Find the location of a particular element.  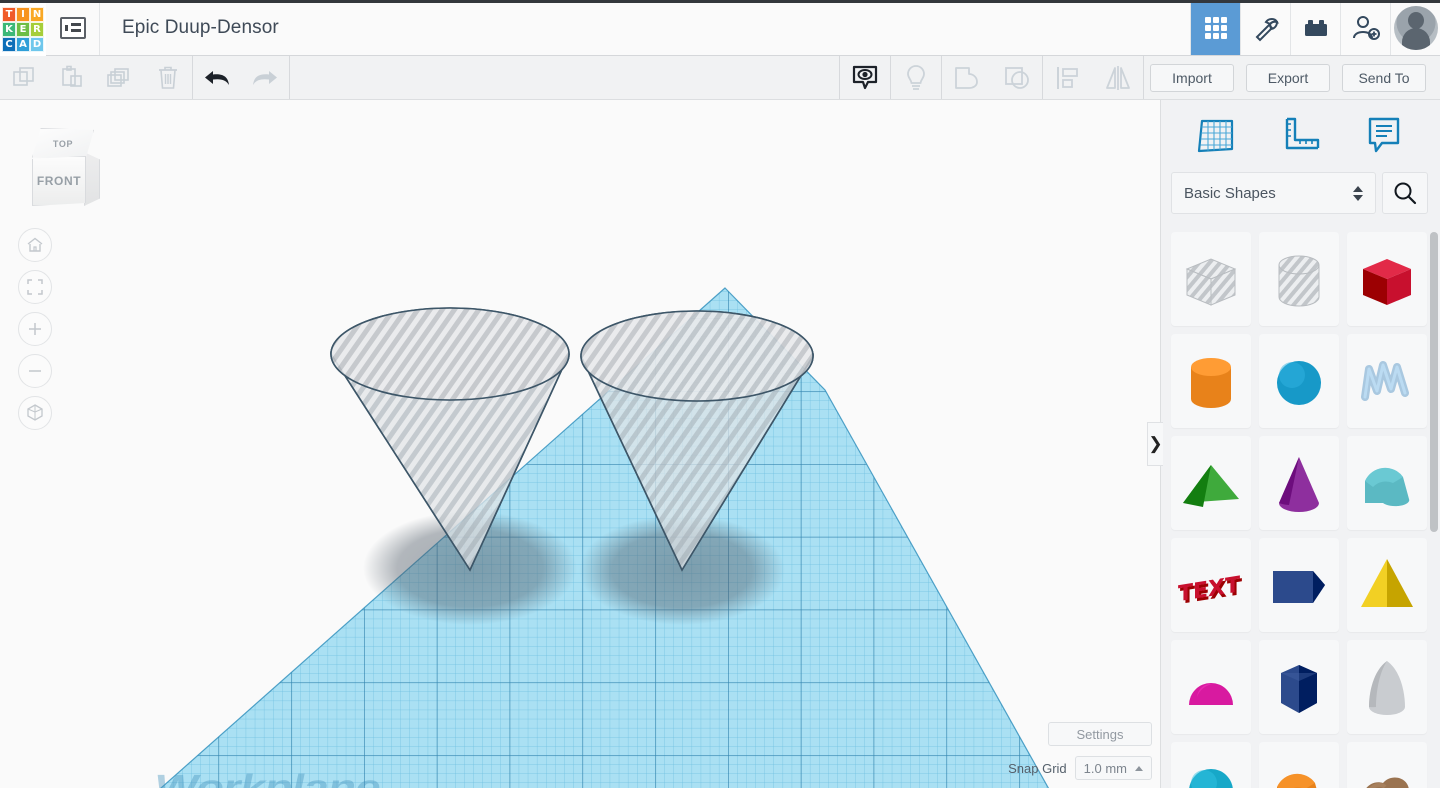

delete-button is located at coordinates (168, 77).